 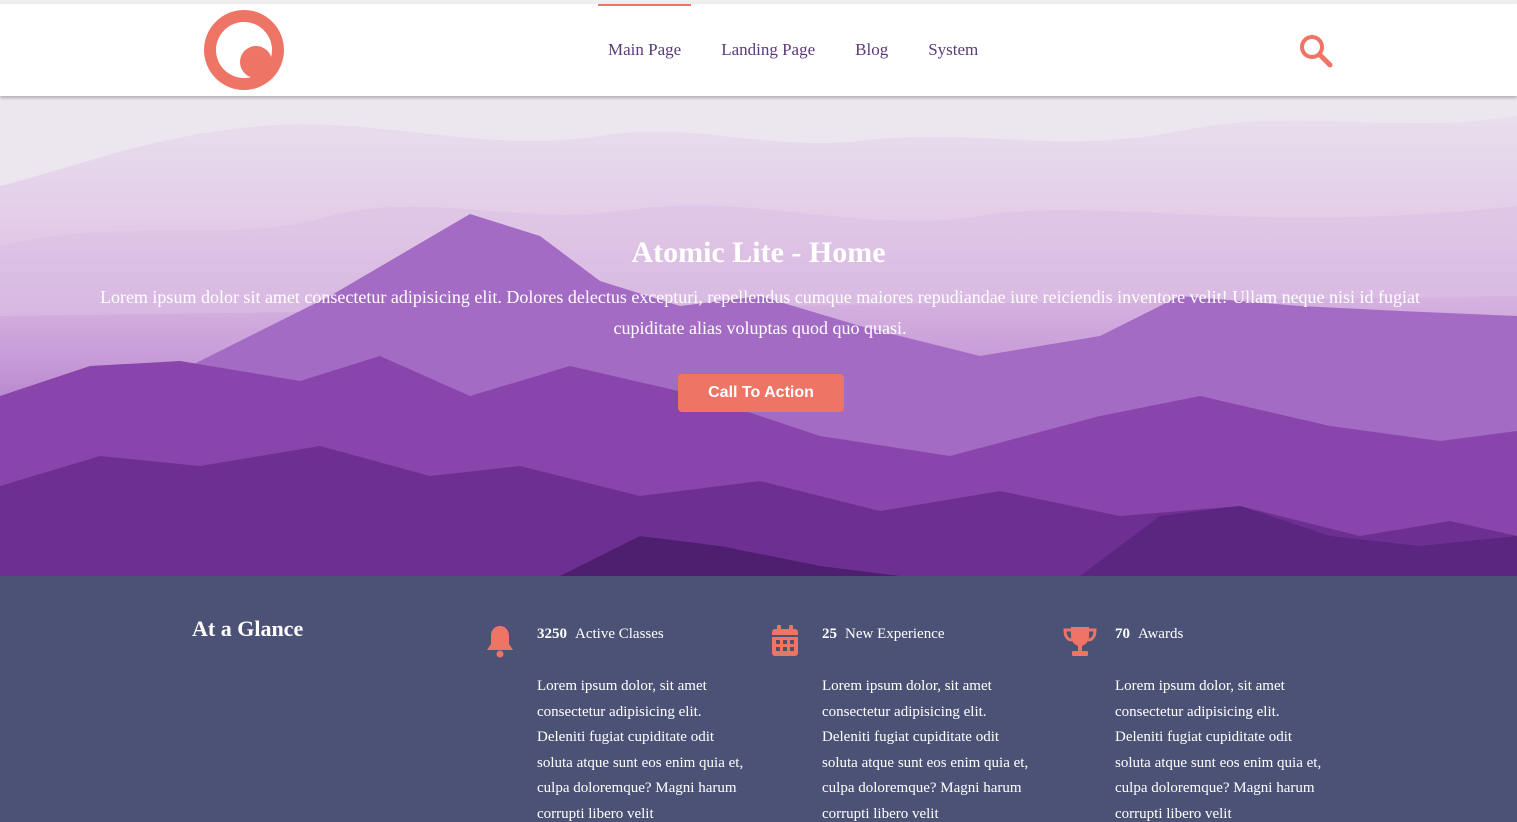 I want to click on stat-number: 25, so click(x=829, y=634).